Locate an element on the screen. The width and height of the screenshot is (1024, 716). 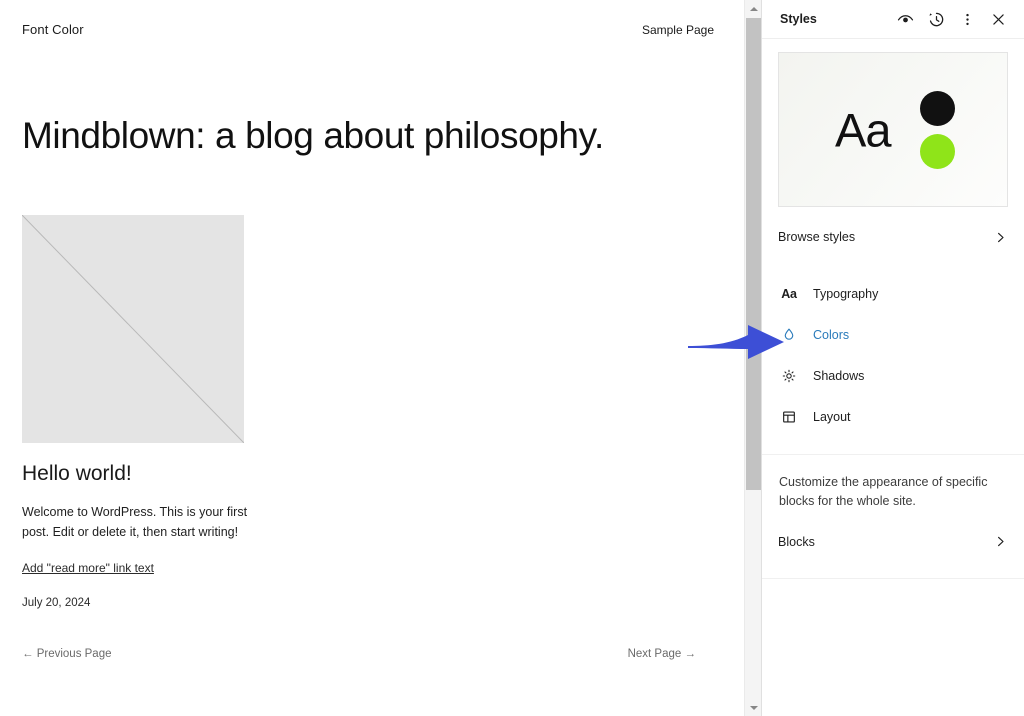
style-preview-palette is located at coordinates (937, 129).